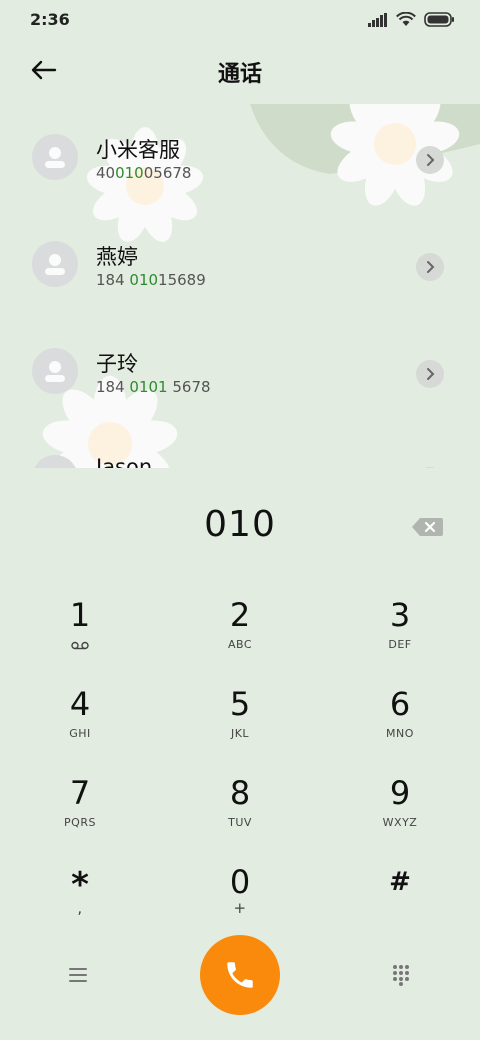 The image size is (480, 1040). I want to click on key-digit: 9, so click(400, 793).